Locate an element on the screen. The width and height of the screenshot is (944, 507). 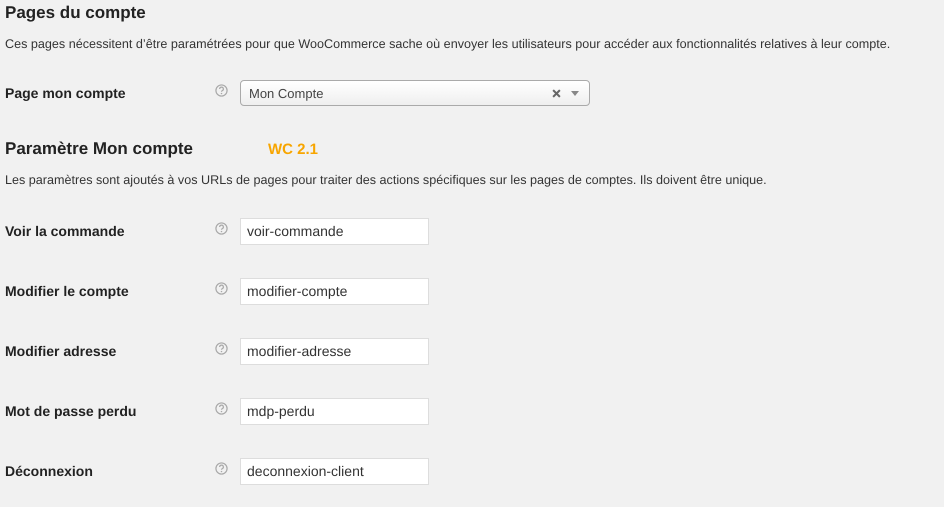
field-label: Page mon compte is located at coordinates (66, 93).